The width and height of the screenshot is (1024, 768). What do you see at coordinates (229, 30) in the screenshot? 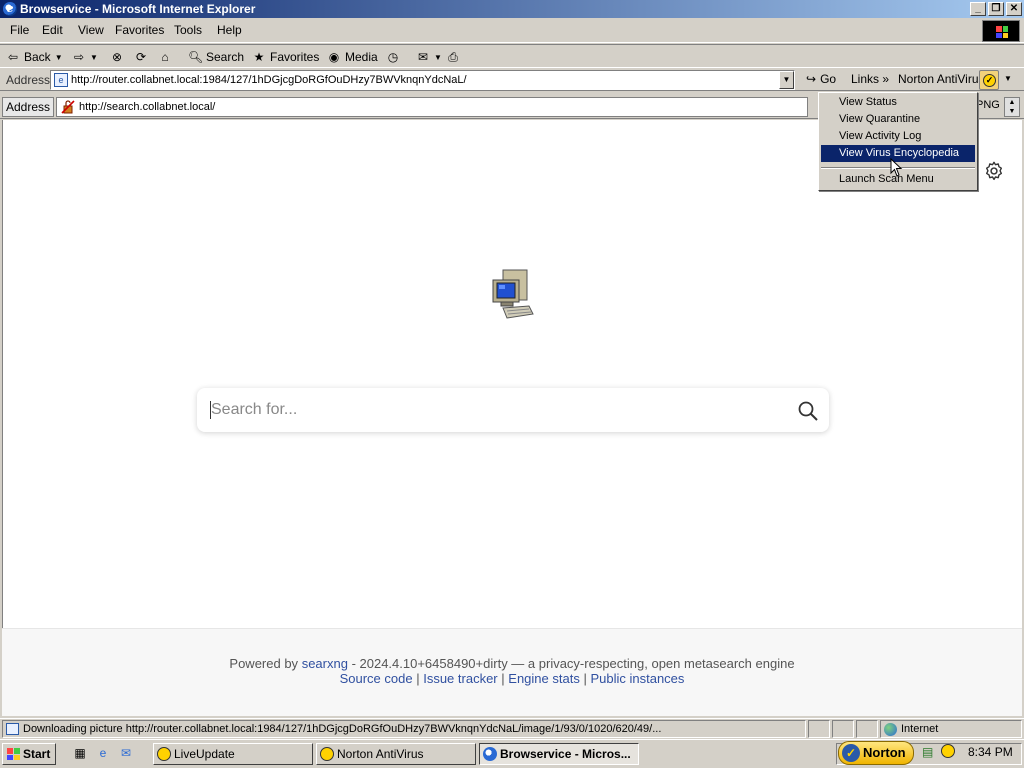
I see `menu-help: Help` at bounding box center [229, 30].